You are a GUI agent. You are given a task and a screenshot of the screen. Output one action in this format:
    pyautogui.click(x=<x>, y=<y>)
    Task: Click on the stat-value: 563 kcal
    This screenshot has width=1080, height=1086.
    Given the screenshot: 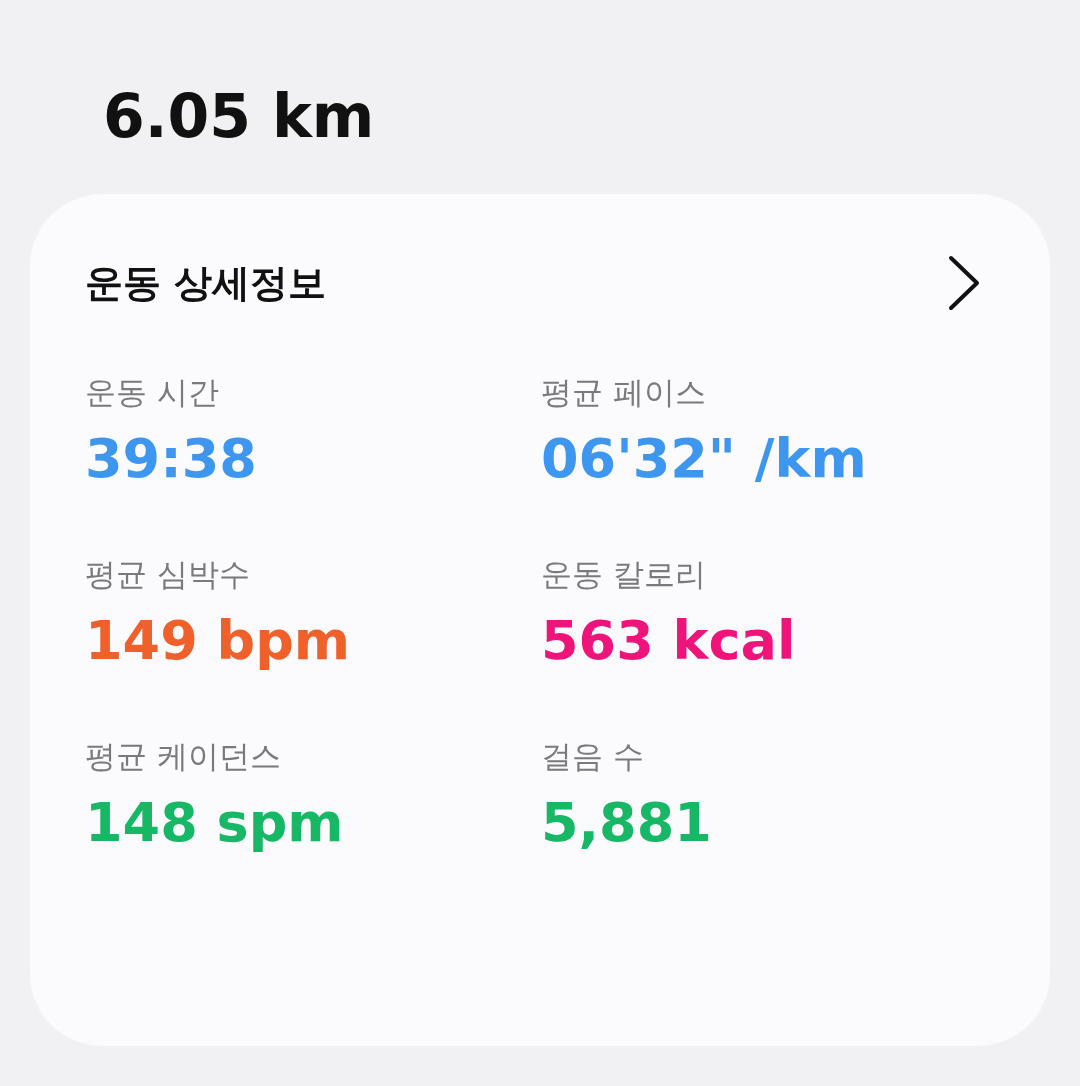 What is the action you would take?
    pyautogui.click(x=668, y=641)
    